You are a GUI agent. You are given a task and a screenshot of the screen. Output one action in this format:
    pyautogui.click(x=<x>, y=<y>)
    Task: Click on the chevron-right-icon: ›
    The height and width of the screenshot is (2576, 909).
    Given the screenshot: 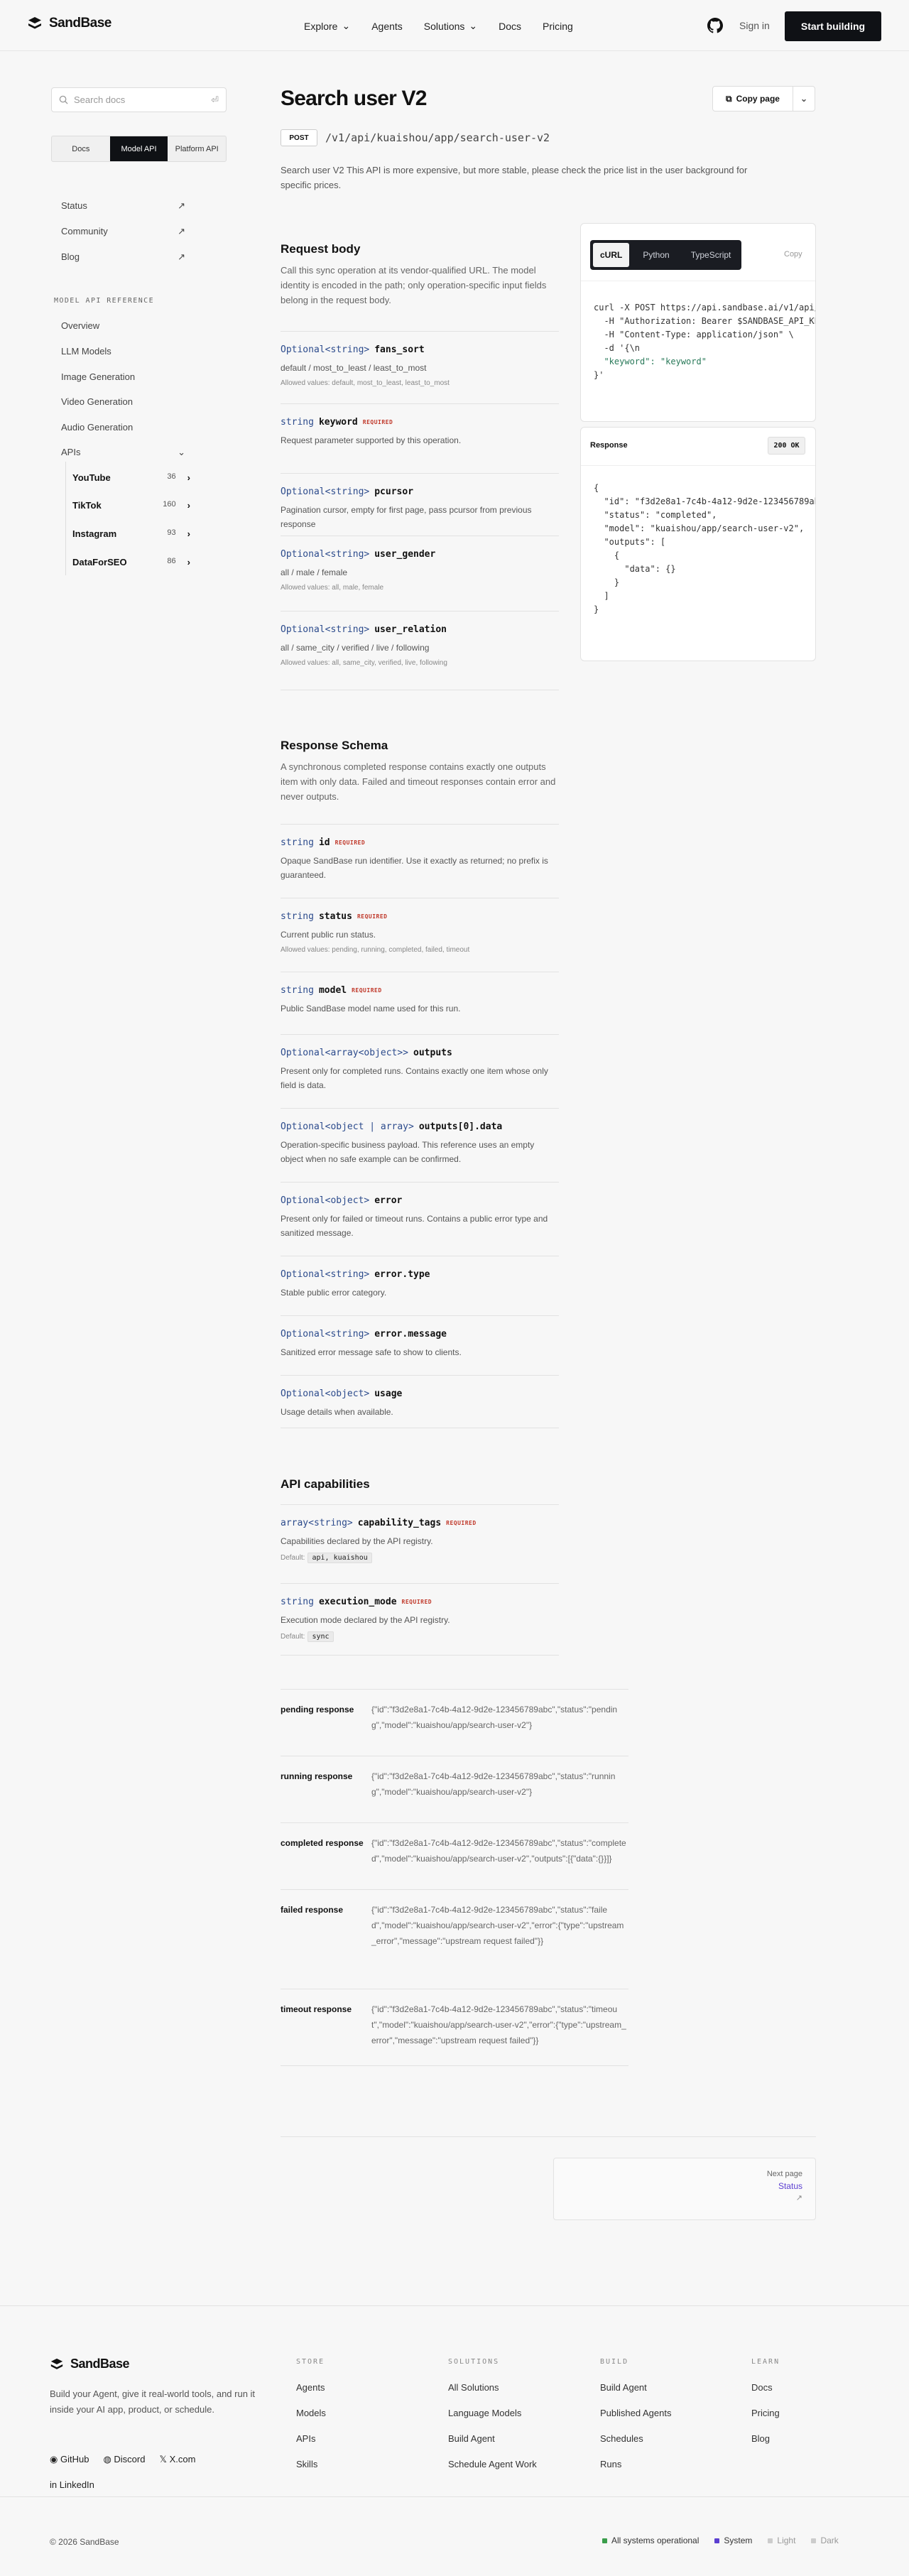 What is the action you would take?
    pyautogui.click(x=188, y=505)
    